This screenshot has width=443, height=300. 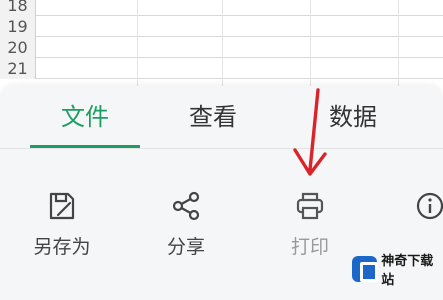 What do you see at coordinates (18, 26) in the screenshot?
I see `row-header: 19` at bounding box center [18, 26].